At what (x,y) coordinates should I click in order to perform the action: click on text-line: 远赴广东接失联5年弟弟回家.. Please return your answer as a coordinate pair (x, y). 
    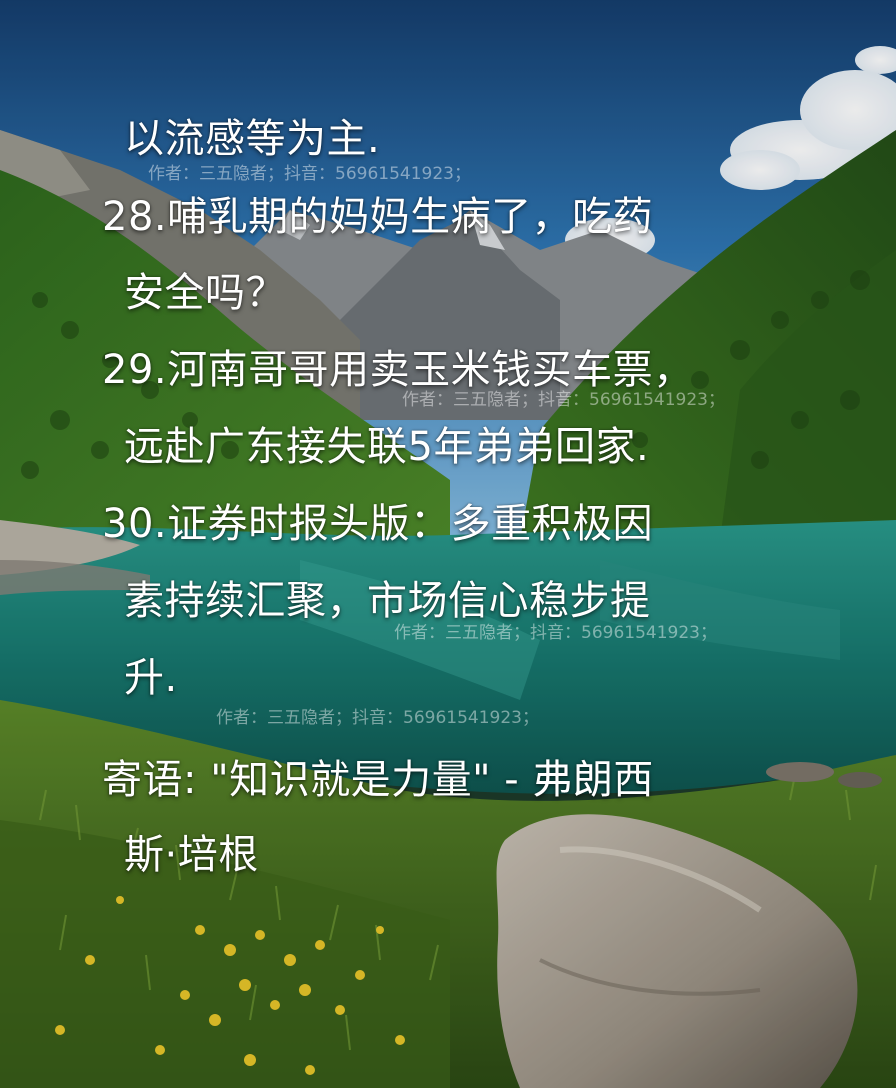
    Looking at the image, I should click on (387, 447).